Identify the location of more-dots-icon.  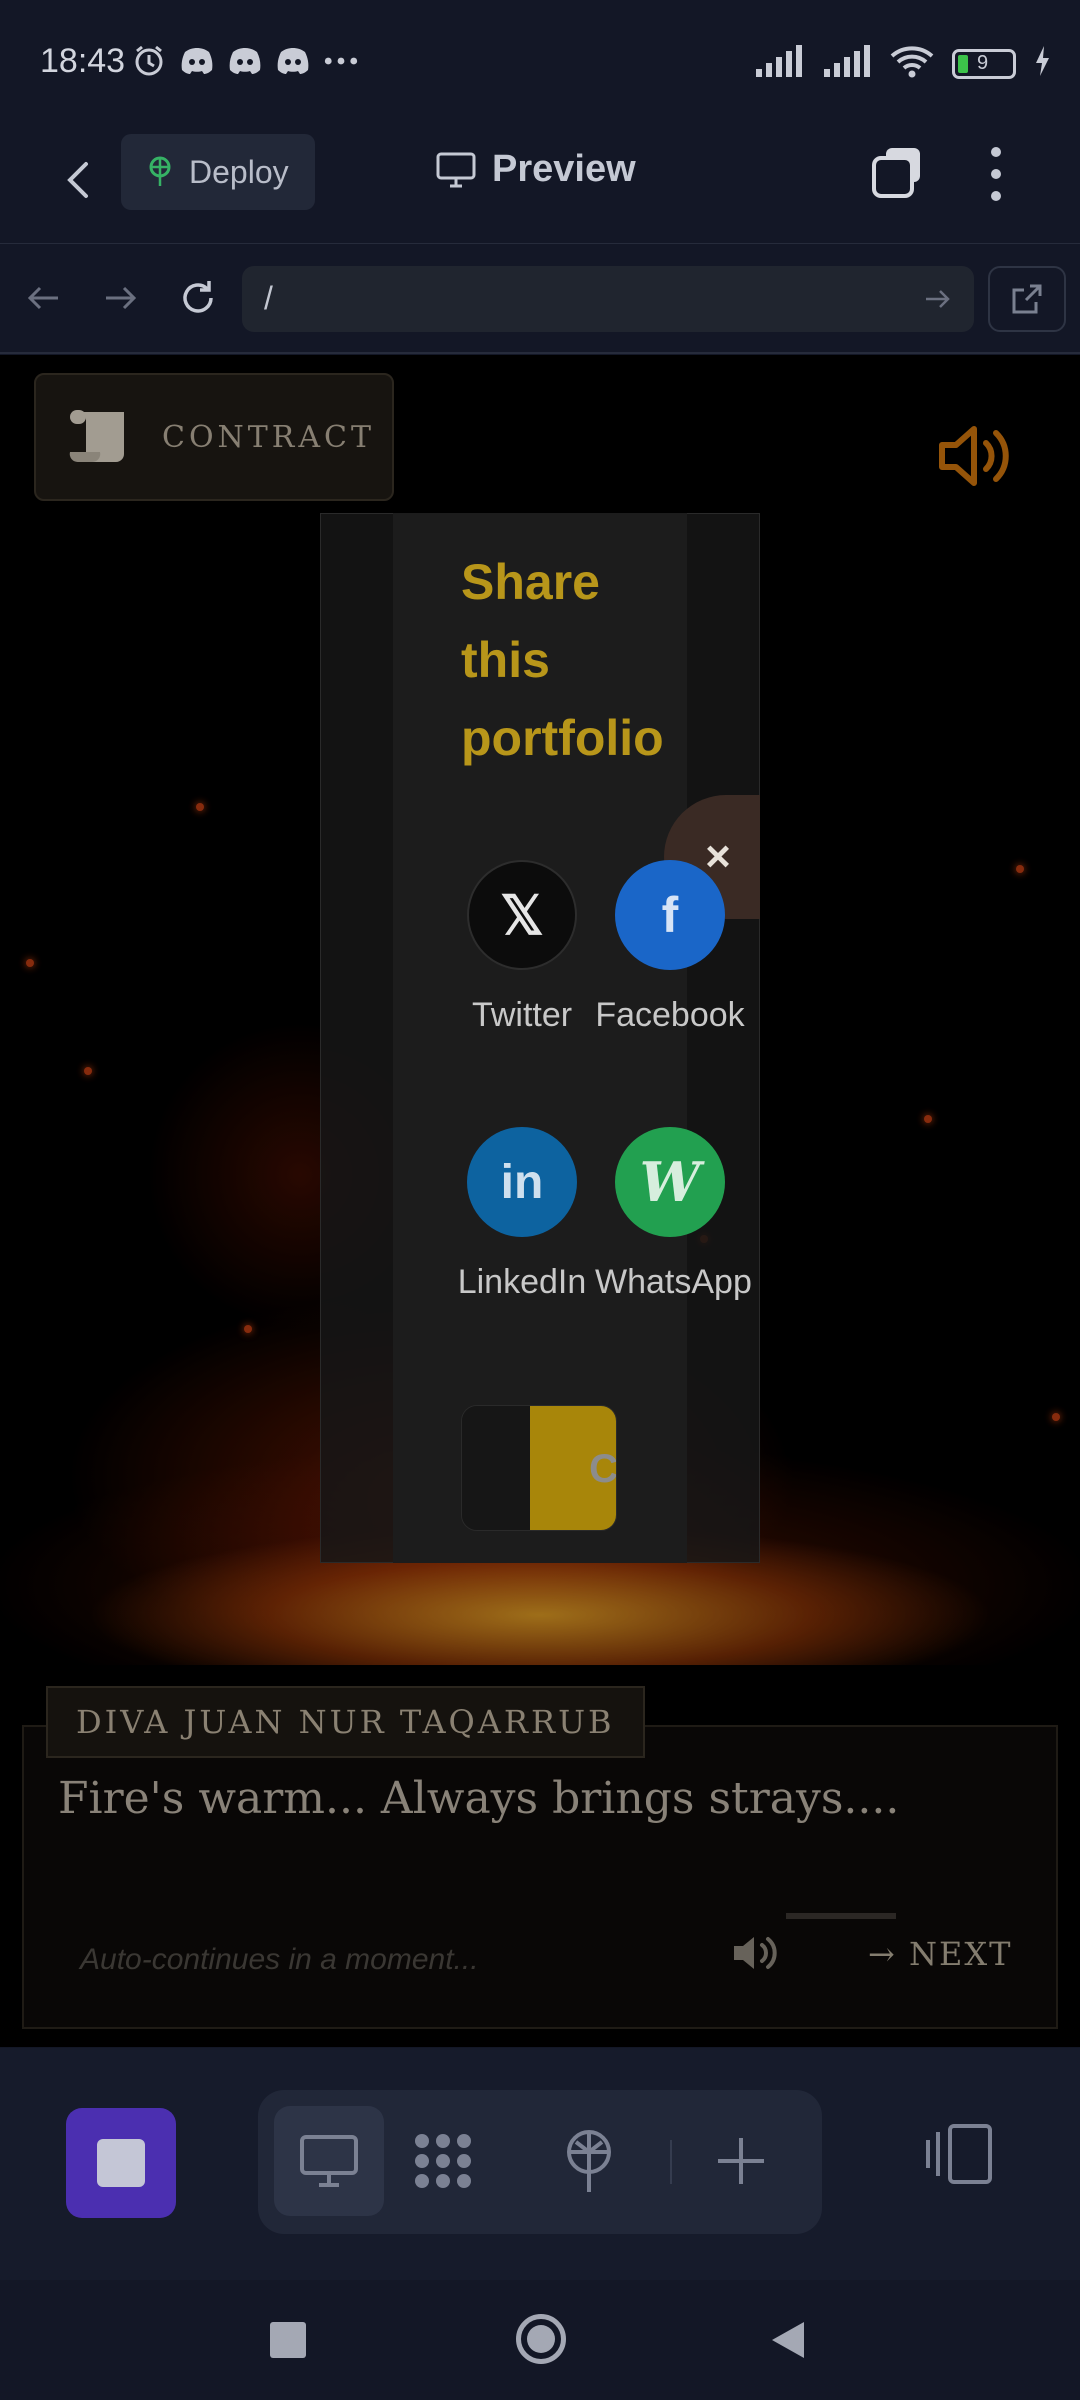
(341, 61).